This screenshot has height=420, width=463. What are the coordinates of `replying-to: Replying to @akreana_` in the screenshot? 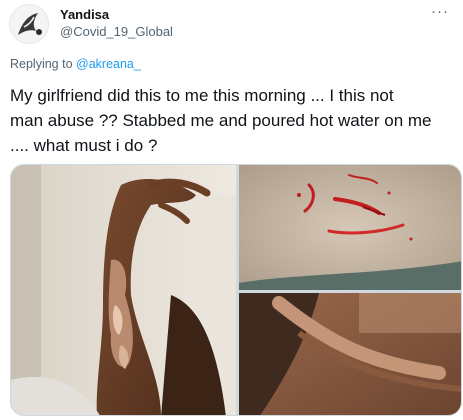 It's located at (75, 64).